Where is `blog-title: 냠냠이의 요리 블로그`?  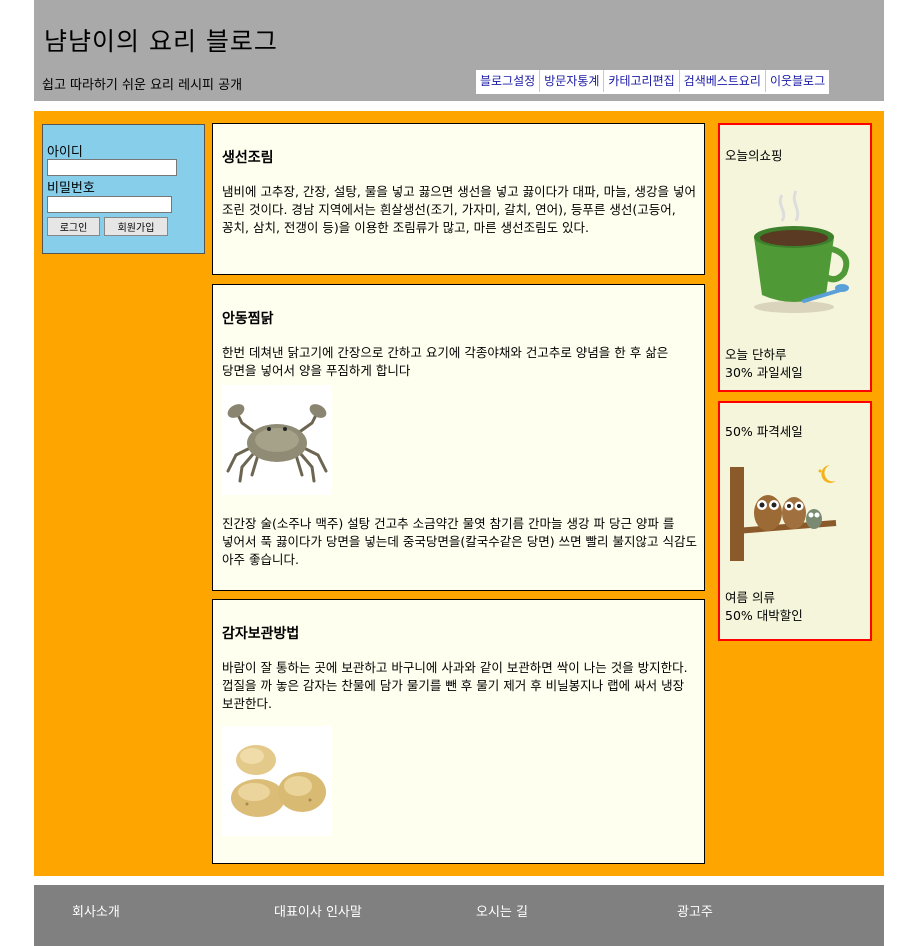
blog-title: 냠냠이의 요리 블로그 is located at coordinates (161, 41).